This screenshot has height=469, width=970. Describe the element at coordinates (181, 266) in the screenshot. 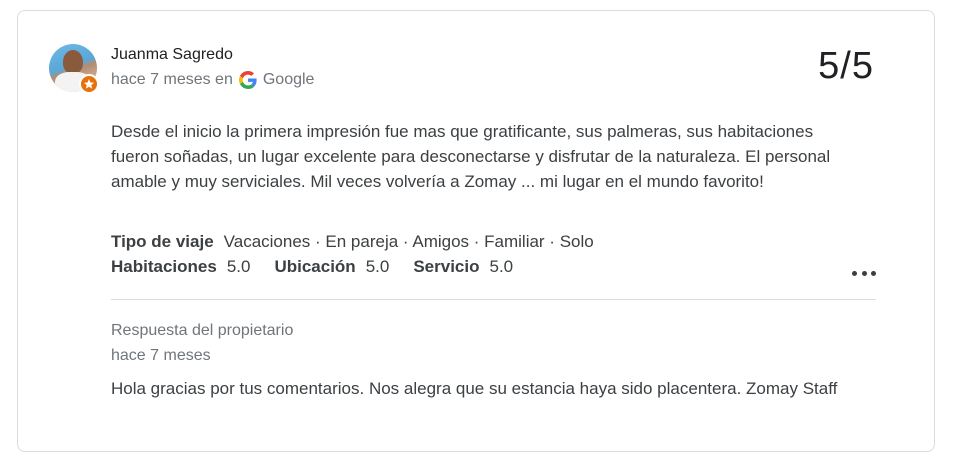

I see `score-rooms: Habitaciones 5.0` at that location.